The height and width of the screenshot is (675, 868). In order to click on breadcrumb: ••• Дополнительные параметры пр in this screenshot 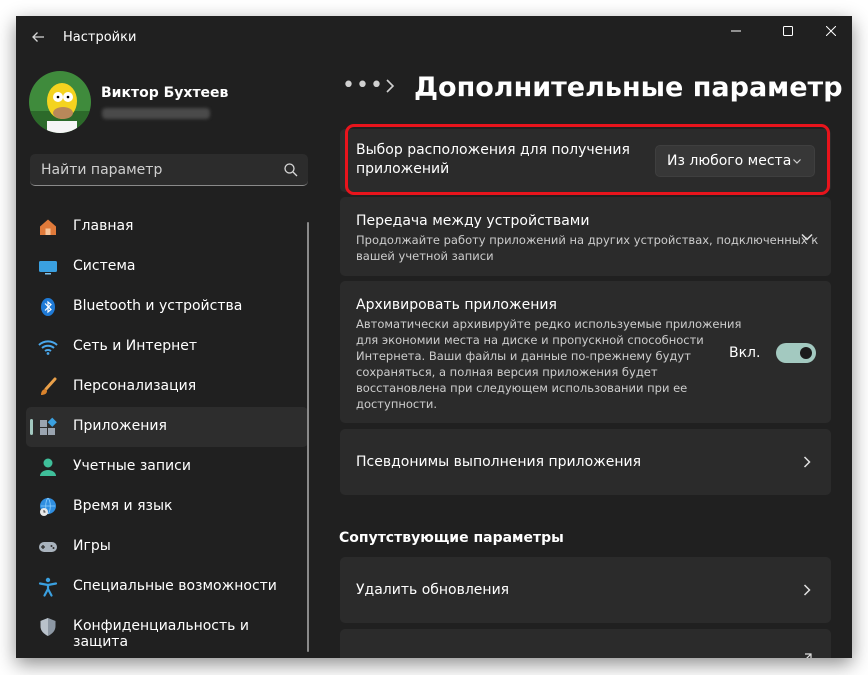, I will do `click(592, 92)`.